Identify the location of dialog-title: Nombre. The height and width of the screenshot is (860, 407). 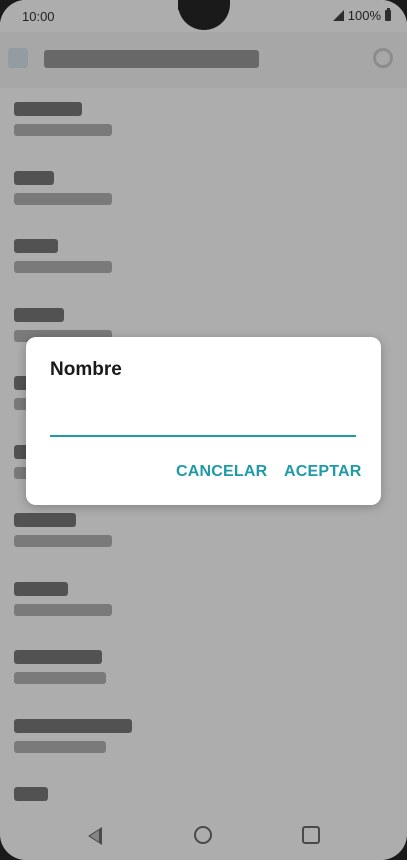
(86, 369).